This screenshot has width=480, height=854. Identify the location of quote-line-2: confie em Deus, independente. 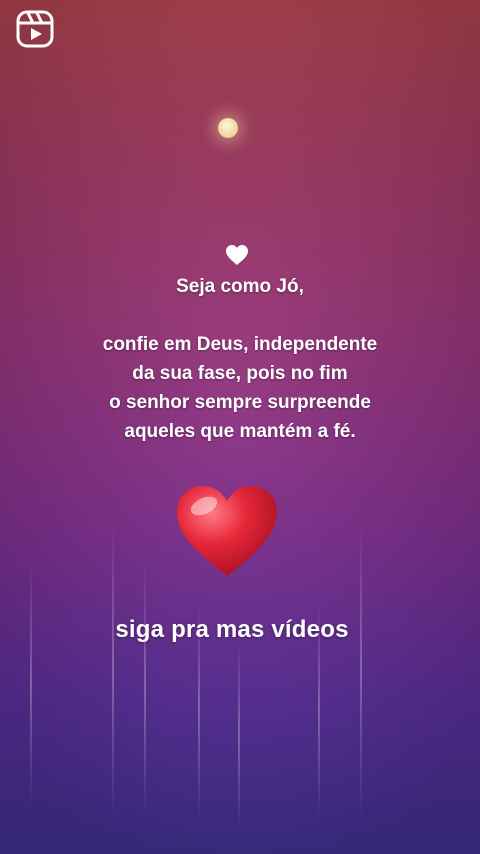
(240, 344).